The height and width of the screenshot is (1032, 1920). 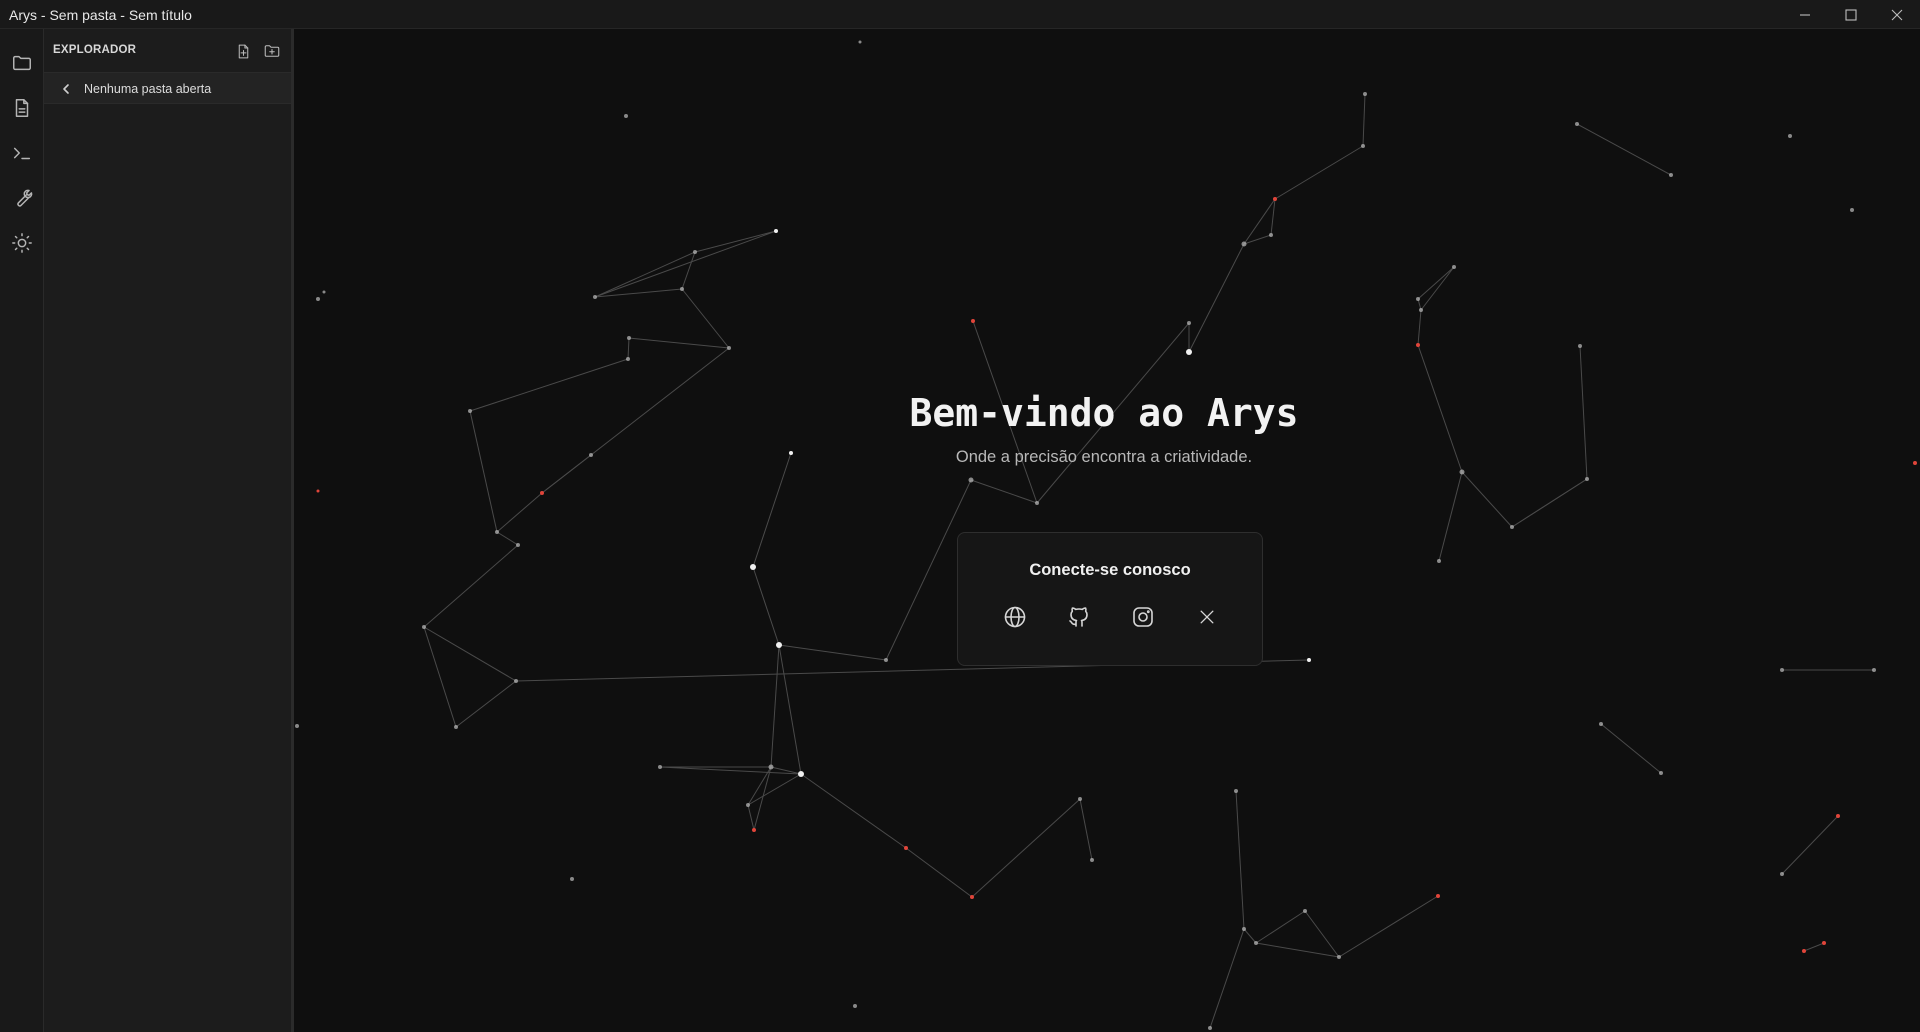 I want to click on window-controls, so click(x=1851, y=14).